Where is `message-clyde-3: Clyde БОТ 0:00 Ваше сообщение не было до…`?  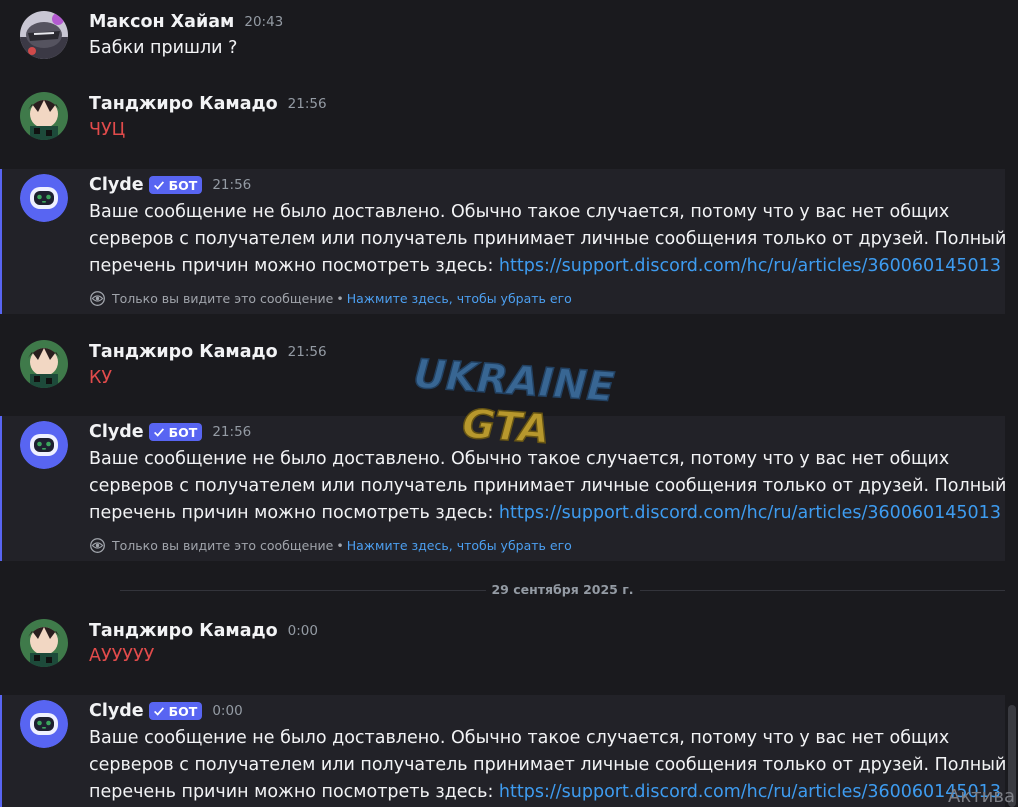
message-clyde-3: Clyde БОТ 0:00 Ваше сообщение не было до… is located at coordinates (503, 751).